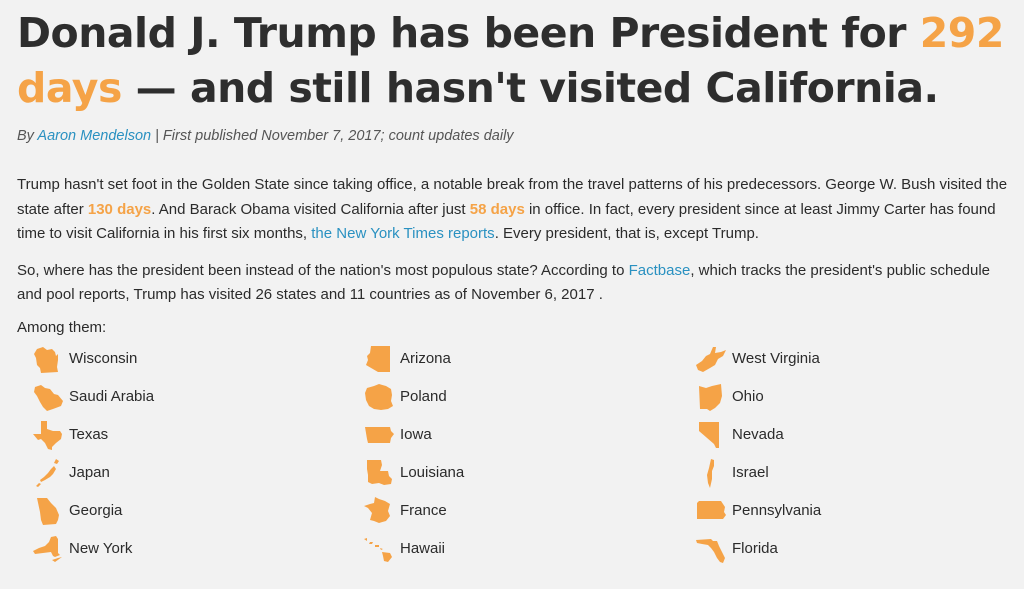 This screenshot has width=1024, height=589. What do you see at coordinates (89, 472) in the screenshot?
I see `place-label: Japan` at bounding box center [89, 472].